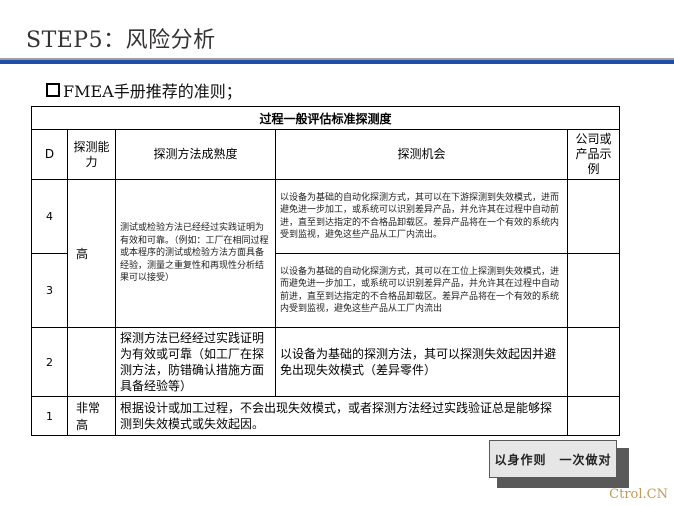 This screenshot has width=674, height=506. What do you see at coordinates (91, 154) in the screenshot?
I see `header-ability: 探测能力` at bounding box center [91, 154].